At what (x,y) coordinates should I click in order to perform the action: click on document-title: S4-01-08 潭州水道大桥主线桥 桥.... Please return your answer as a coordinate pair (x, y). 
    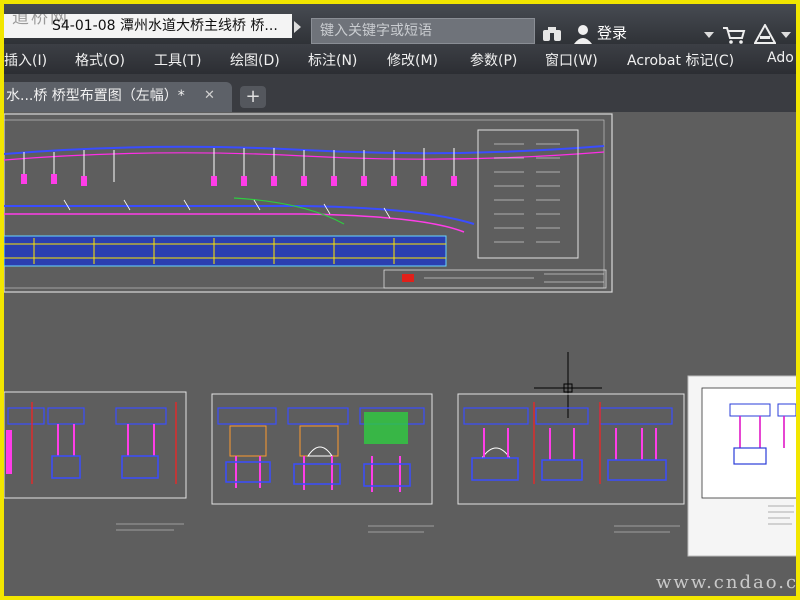
    Looking at the image, I should click on (165, 26).